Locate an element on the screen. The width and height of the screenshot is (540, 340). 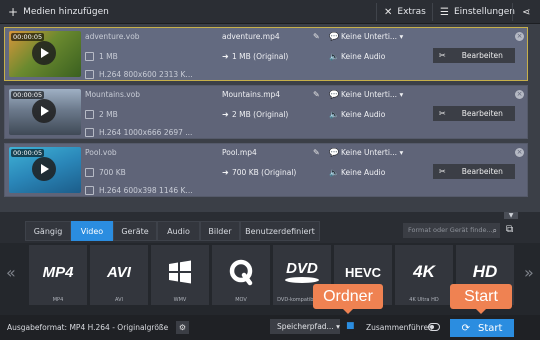
start-callout: Start is located at coordinates (481, 299).